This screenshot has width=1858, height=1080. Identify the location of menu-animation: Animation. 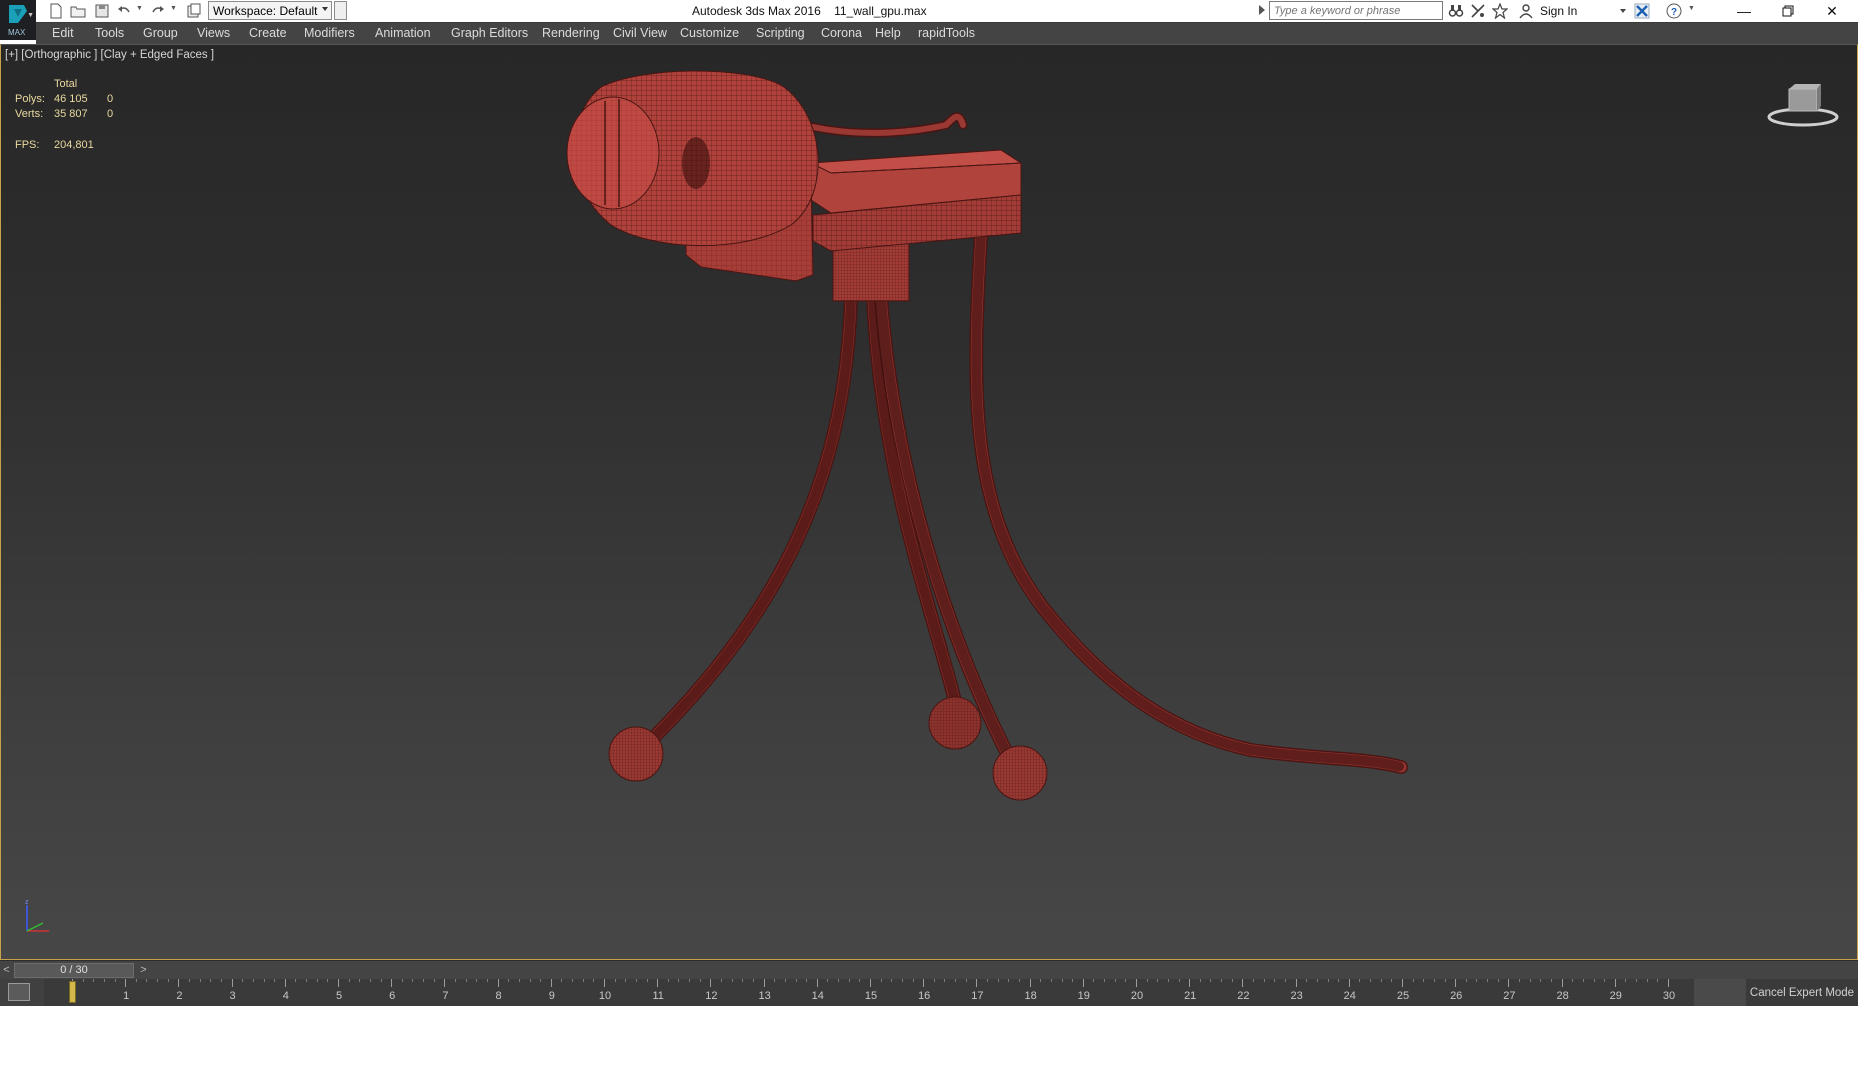
(403, 33).